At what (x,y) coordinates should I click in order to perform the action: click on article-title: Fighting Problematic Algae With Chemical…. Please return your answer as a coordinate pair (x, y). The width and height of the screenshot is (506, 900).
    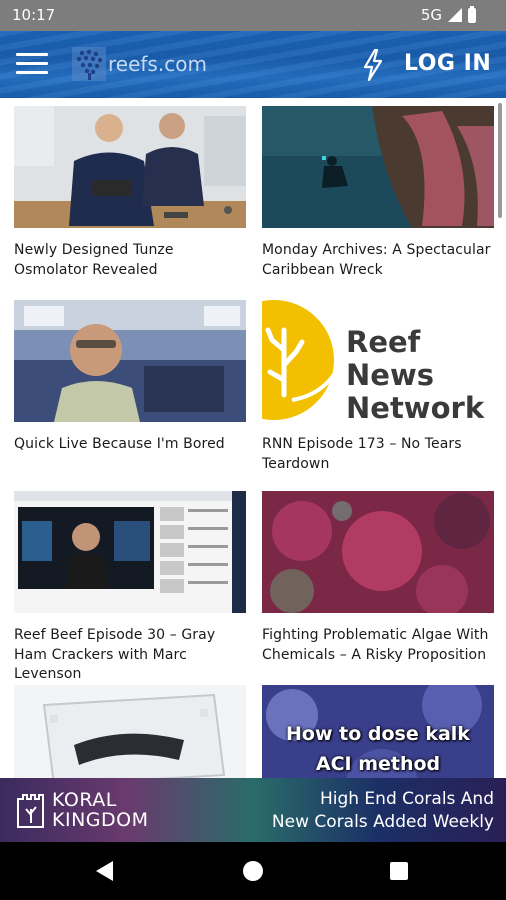
    Looking at the image, I should click on (375, 645).